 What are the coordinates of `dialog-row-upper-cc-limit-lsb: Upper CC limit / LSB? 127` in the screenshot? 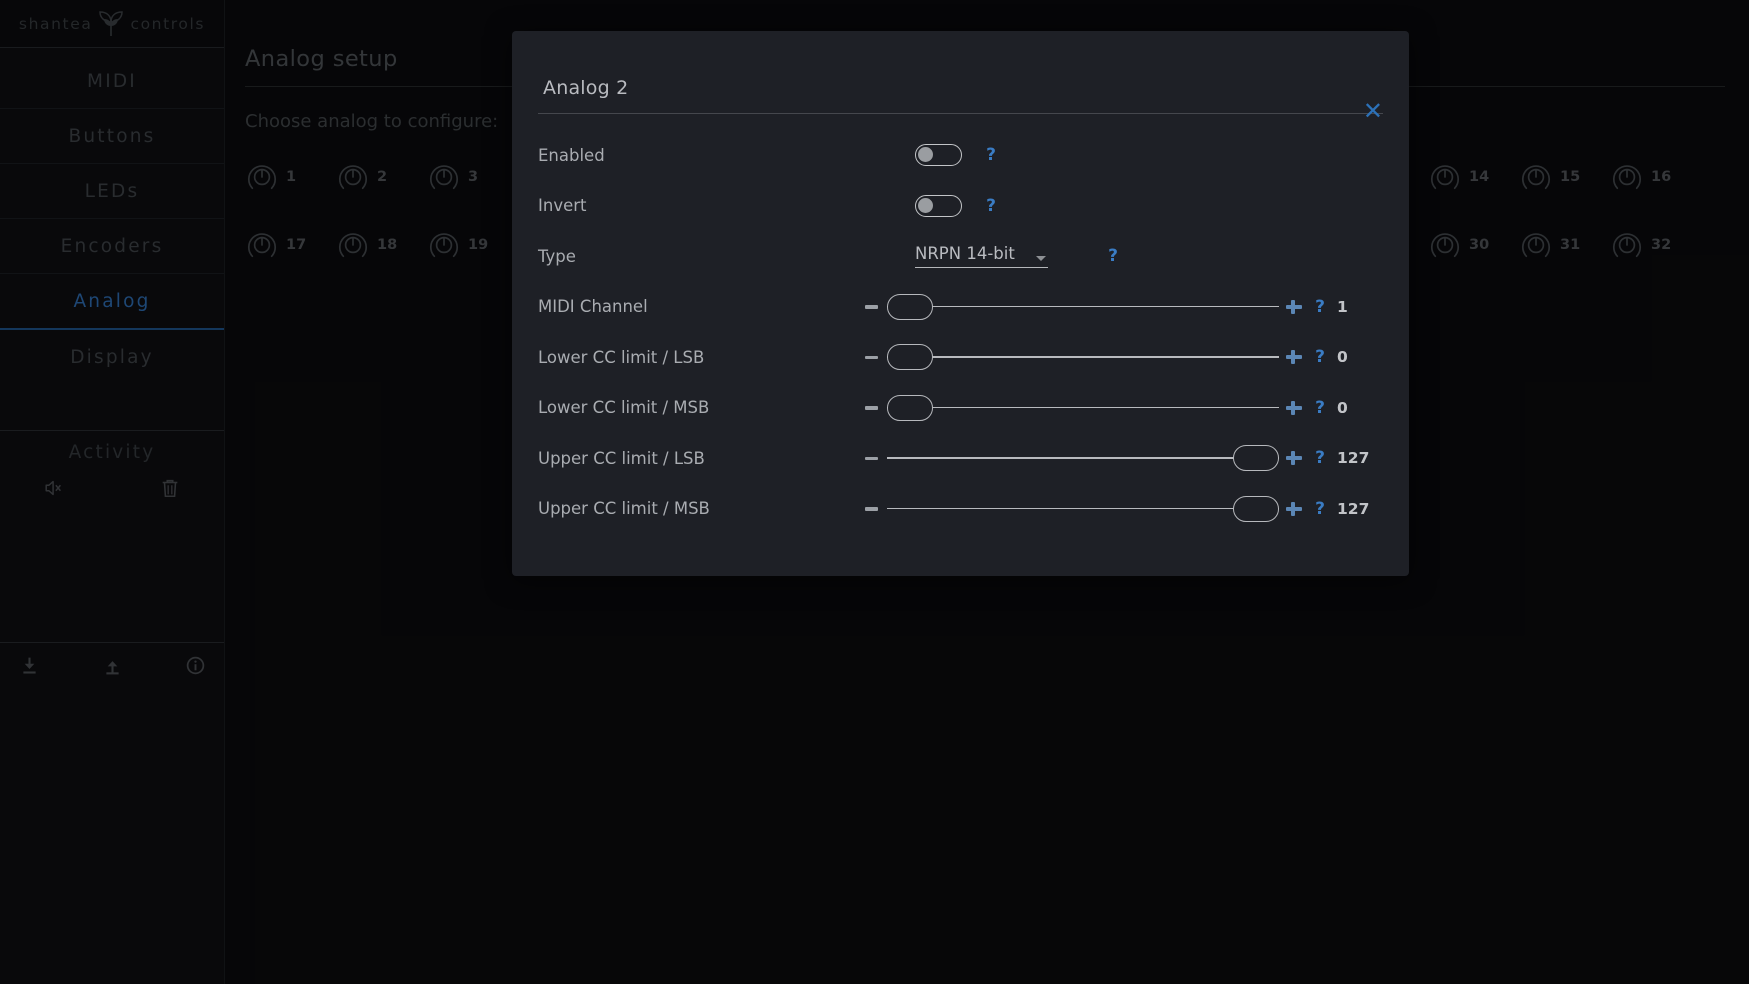 It's located at (960, 458).